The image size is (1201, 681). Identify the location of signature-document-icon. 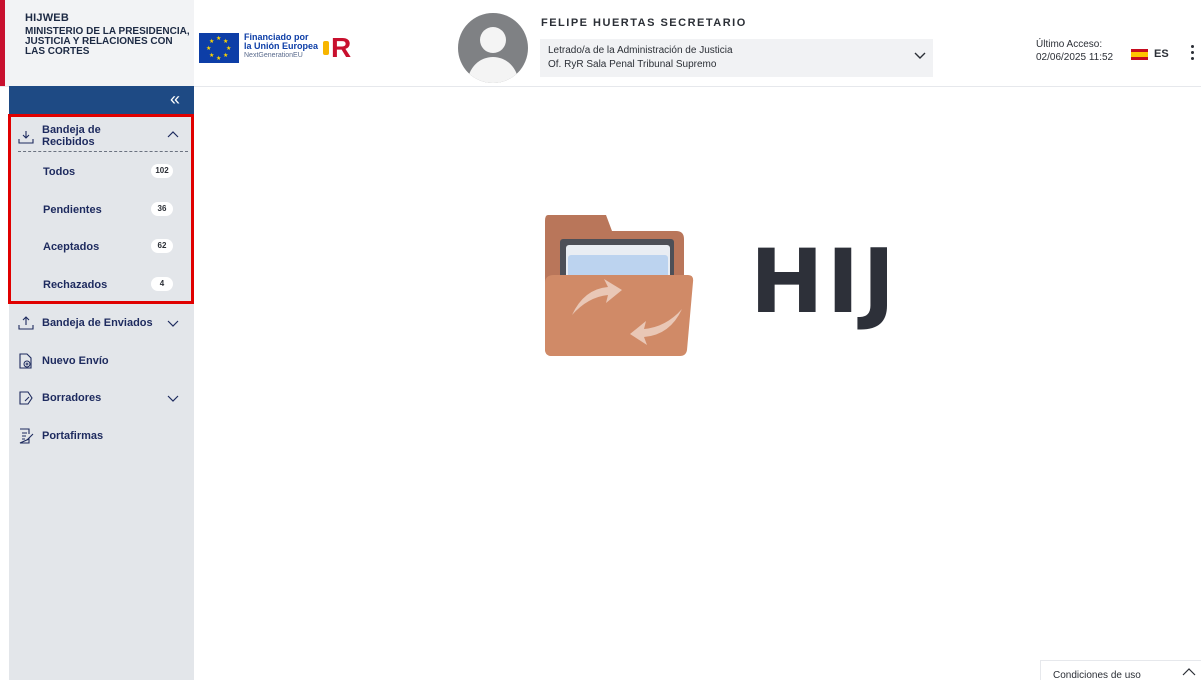
(26, 436).